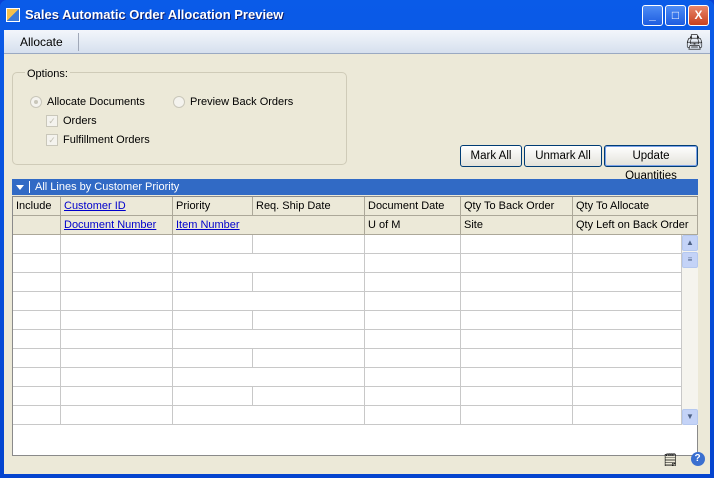 This screenshot has height=478, width=714. I want to click on scroll-thumb: ≡, so click(690, 260).